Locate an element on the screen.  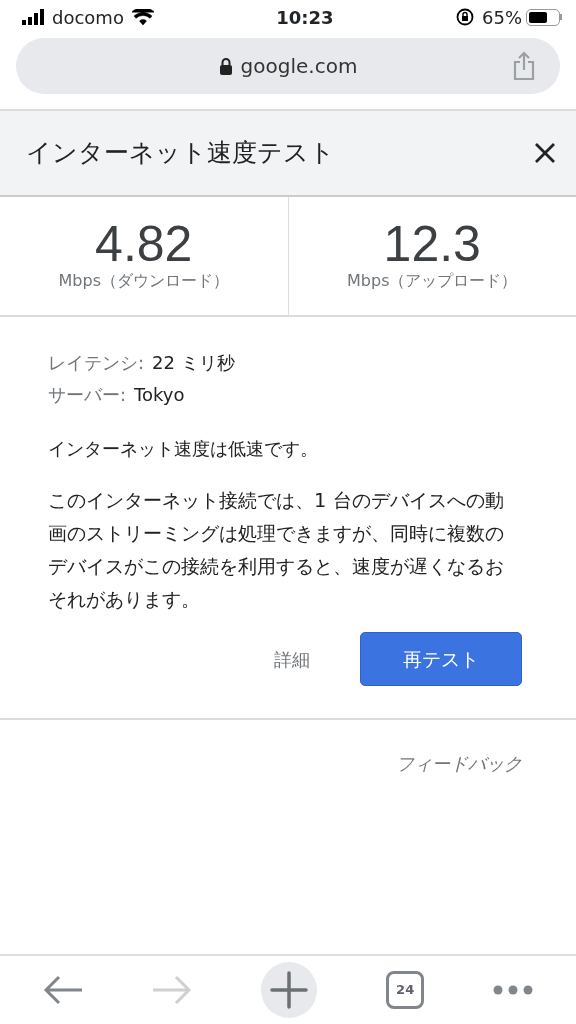
battery-icon is located at coordinates (544, 17).